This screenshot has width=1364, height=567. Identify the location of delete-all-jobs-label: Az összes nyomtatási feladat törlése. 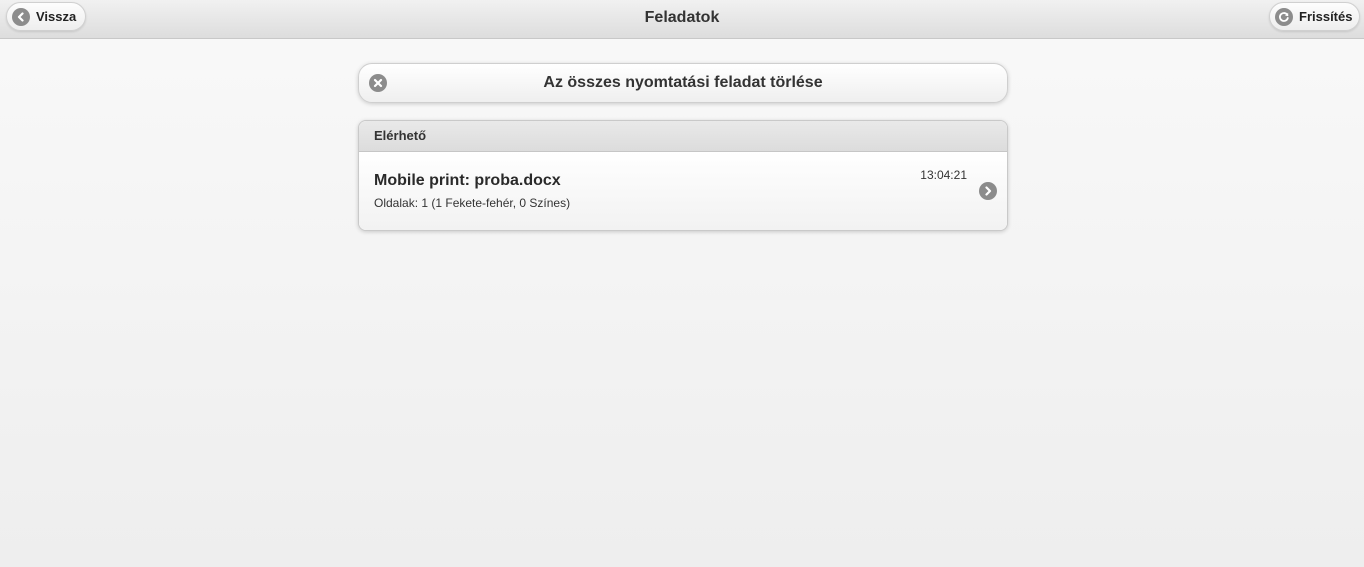
(683, 82).